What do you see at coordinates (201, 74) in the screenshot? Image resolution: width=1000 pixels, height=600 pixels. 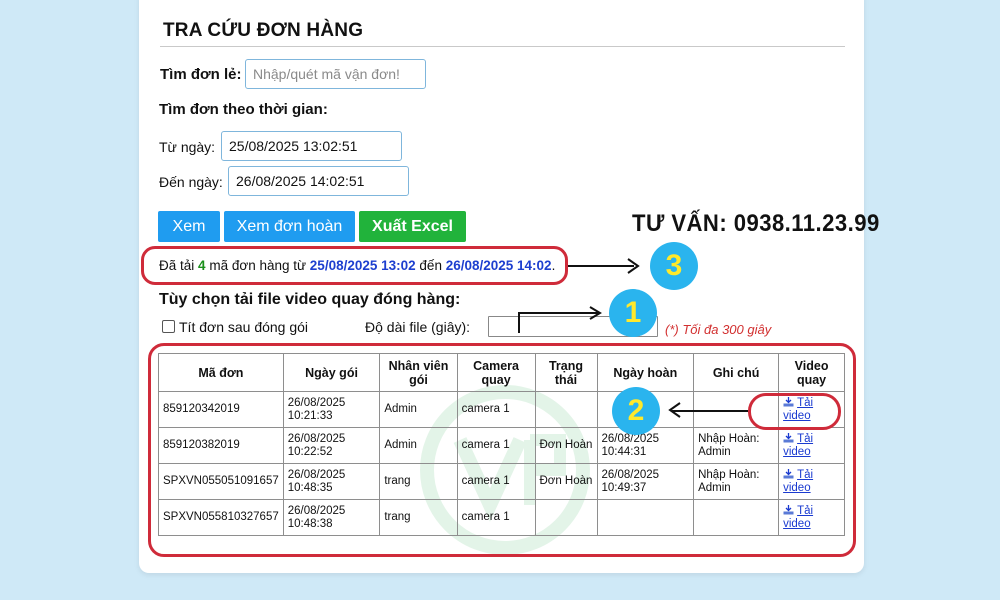 I see `single-search-label: Tìm đơn lẻ:` at bounding box center [201, 74].